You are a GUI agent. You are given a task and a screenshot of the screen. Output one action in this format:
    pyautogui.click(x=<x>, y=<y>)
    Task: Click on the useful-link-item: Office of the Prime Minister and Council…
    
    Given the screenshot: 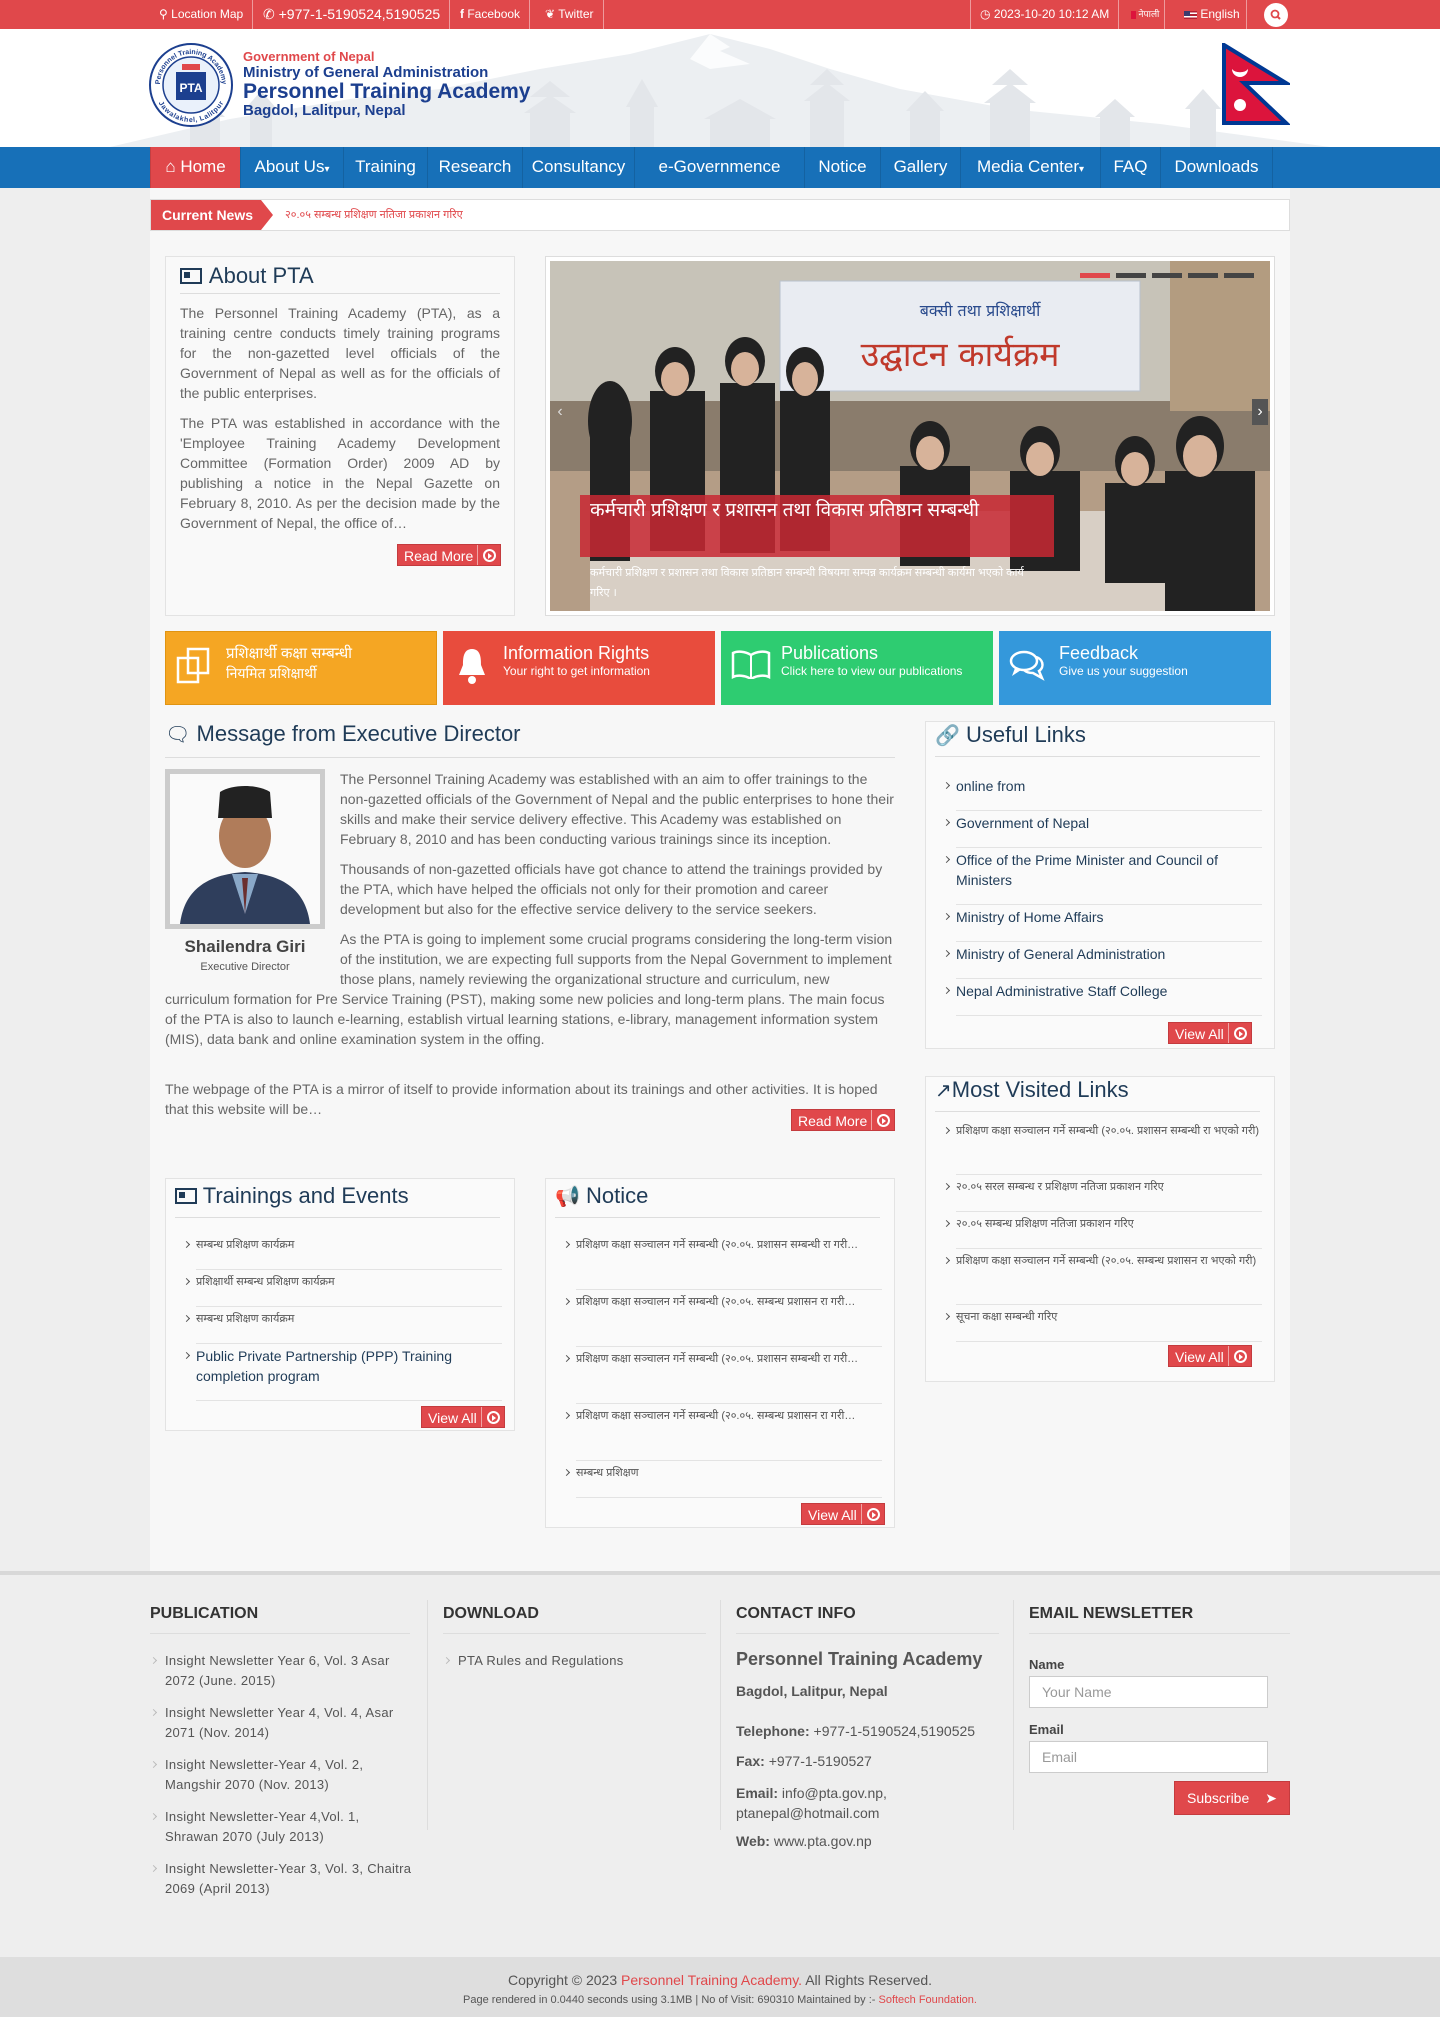 What is the action you would take?
    pyautogui.click(x=1102, y=877)
    